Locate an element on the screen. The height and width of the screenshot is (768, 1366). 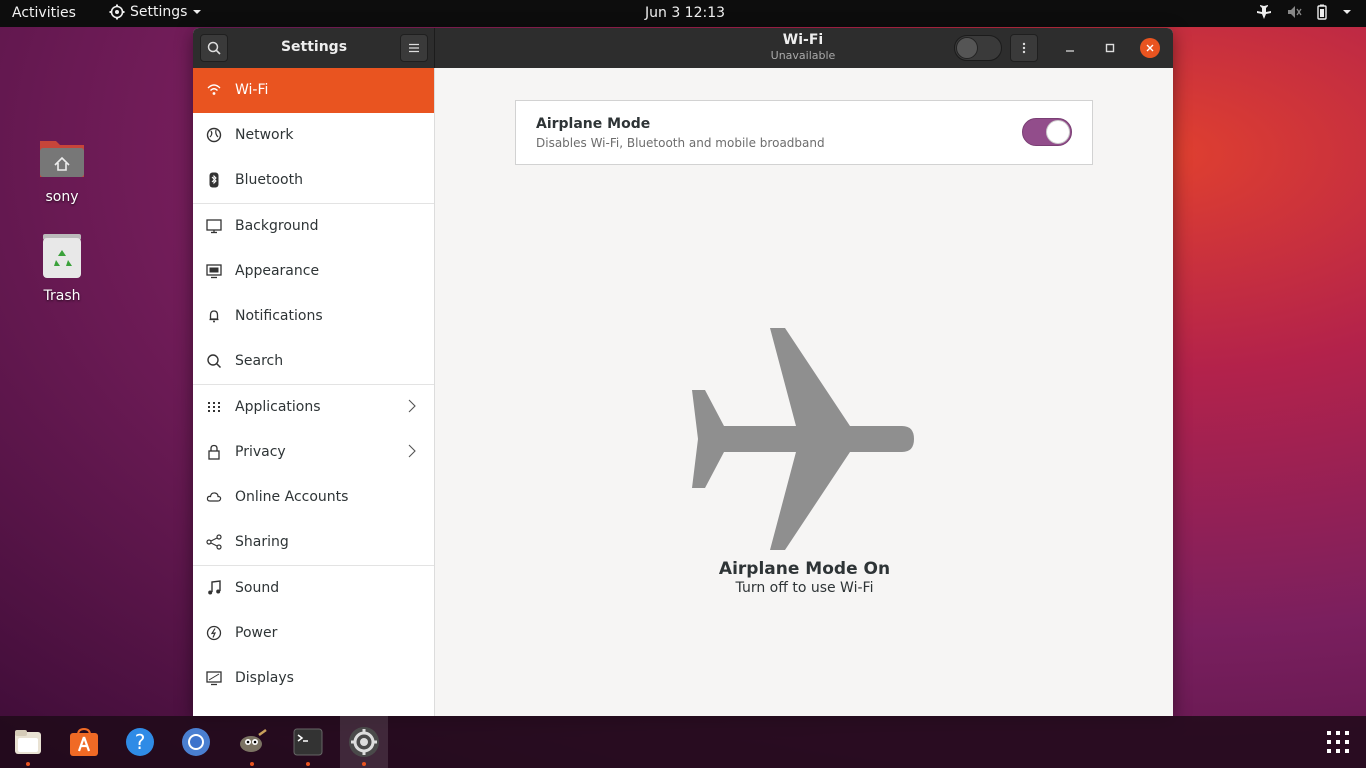
sidebar-item-bluetooth: Bluetooth is located at coordinates (313, 180).